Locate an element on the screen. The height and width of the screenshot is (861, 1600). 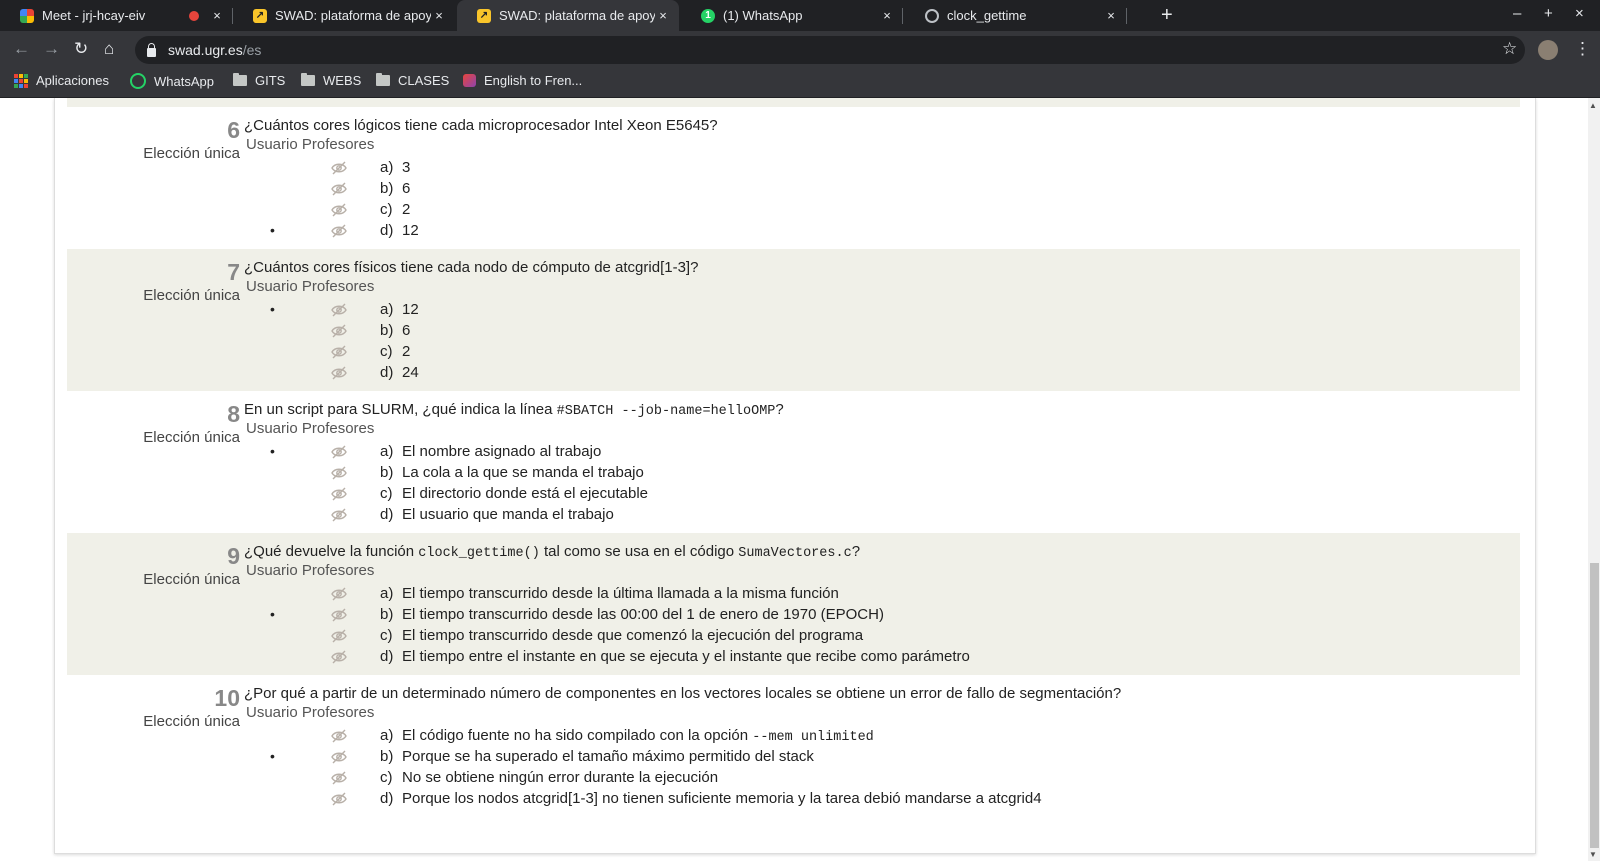
meet-icon is located at coordinates (27, 15).